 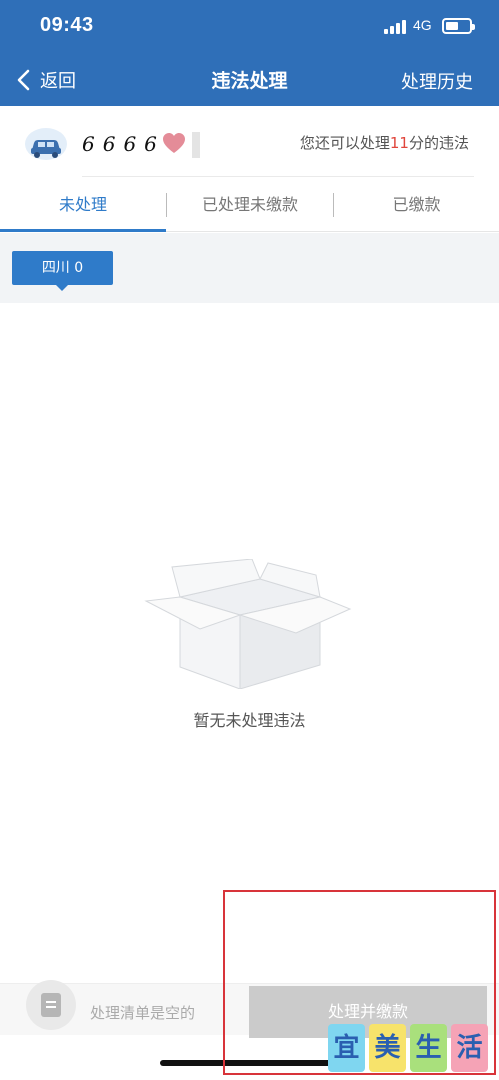 What do you see at coordinates (249, 79) in the screenshot?
I see `nav-bar: 返回 违法处理 处理历史` at bounding box center [249, 79].